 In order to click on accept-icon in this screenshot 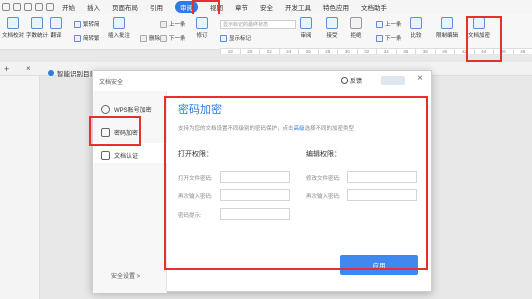, I will do `click(332, 23)`.